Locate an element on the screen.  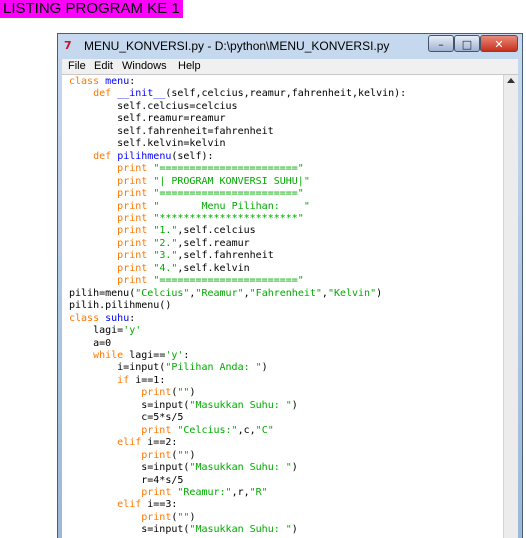
code-line: print "Reamur:",r,"R" is located at coordinates (168, 492).